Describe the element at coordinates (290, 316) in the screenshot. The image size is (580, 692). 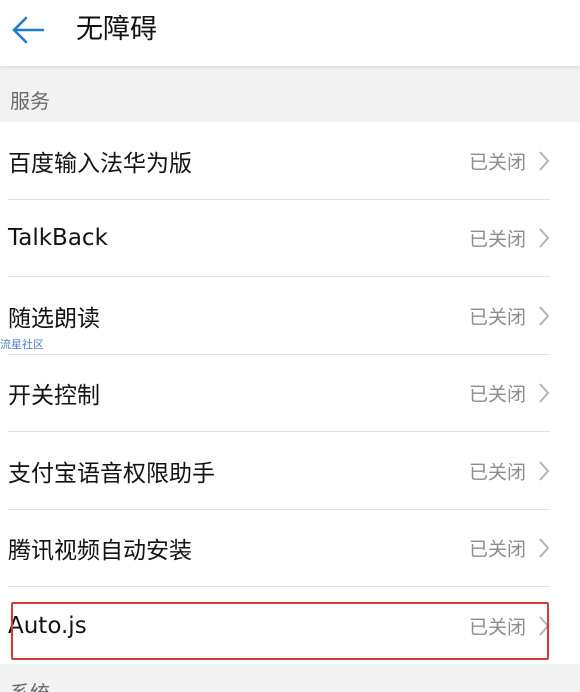
I see `service-item-select-to-speak: 随选朗读 已关闭` at that location.